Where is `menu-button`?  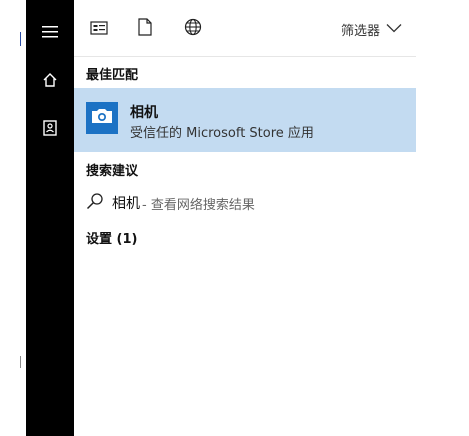
menu-button is located at coordinates (50, 32).